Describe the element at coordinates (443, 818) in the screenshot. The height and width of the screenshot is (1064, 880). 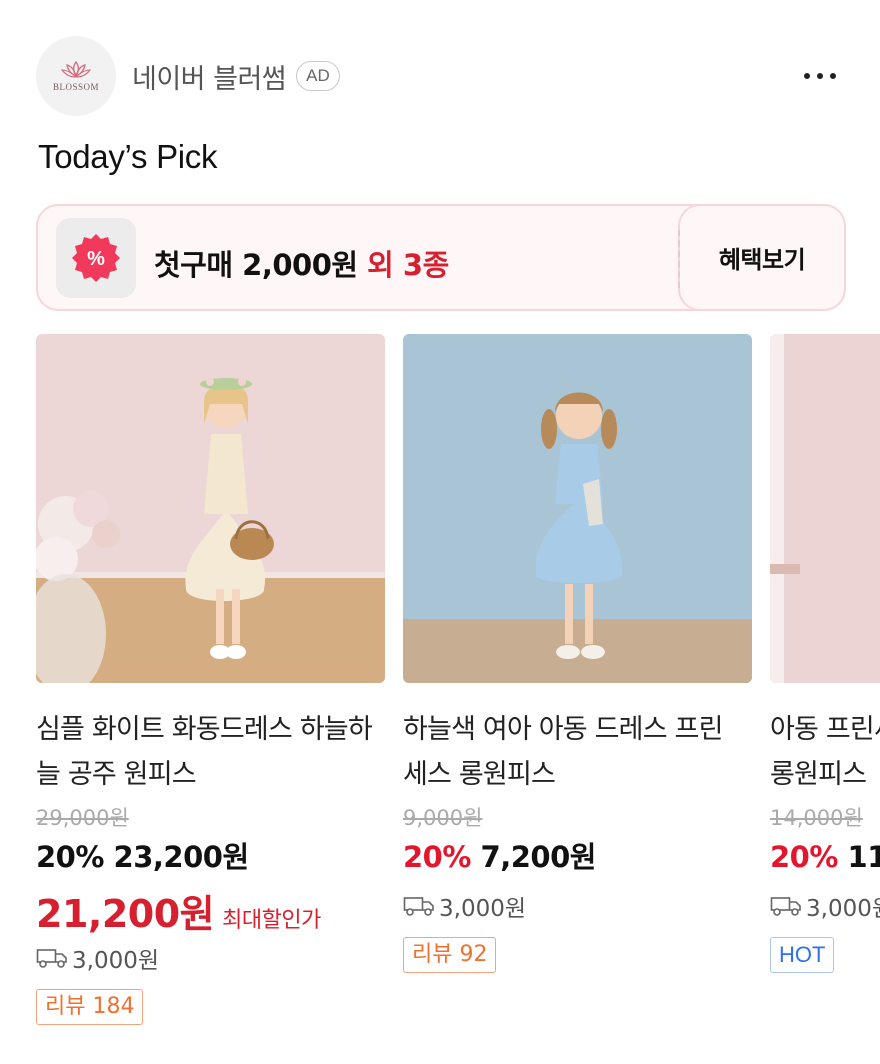
I see `original-price: 9,000원` at that location.